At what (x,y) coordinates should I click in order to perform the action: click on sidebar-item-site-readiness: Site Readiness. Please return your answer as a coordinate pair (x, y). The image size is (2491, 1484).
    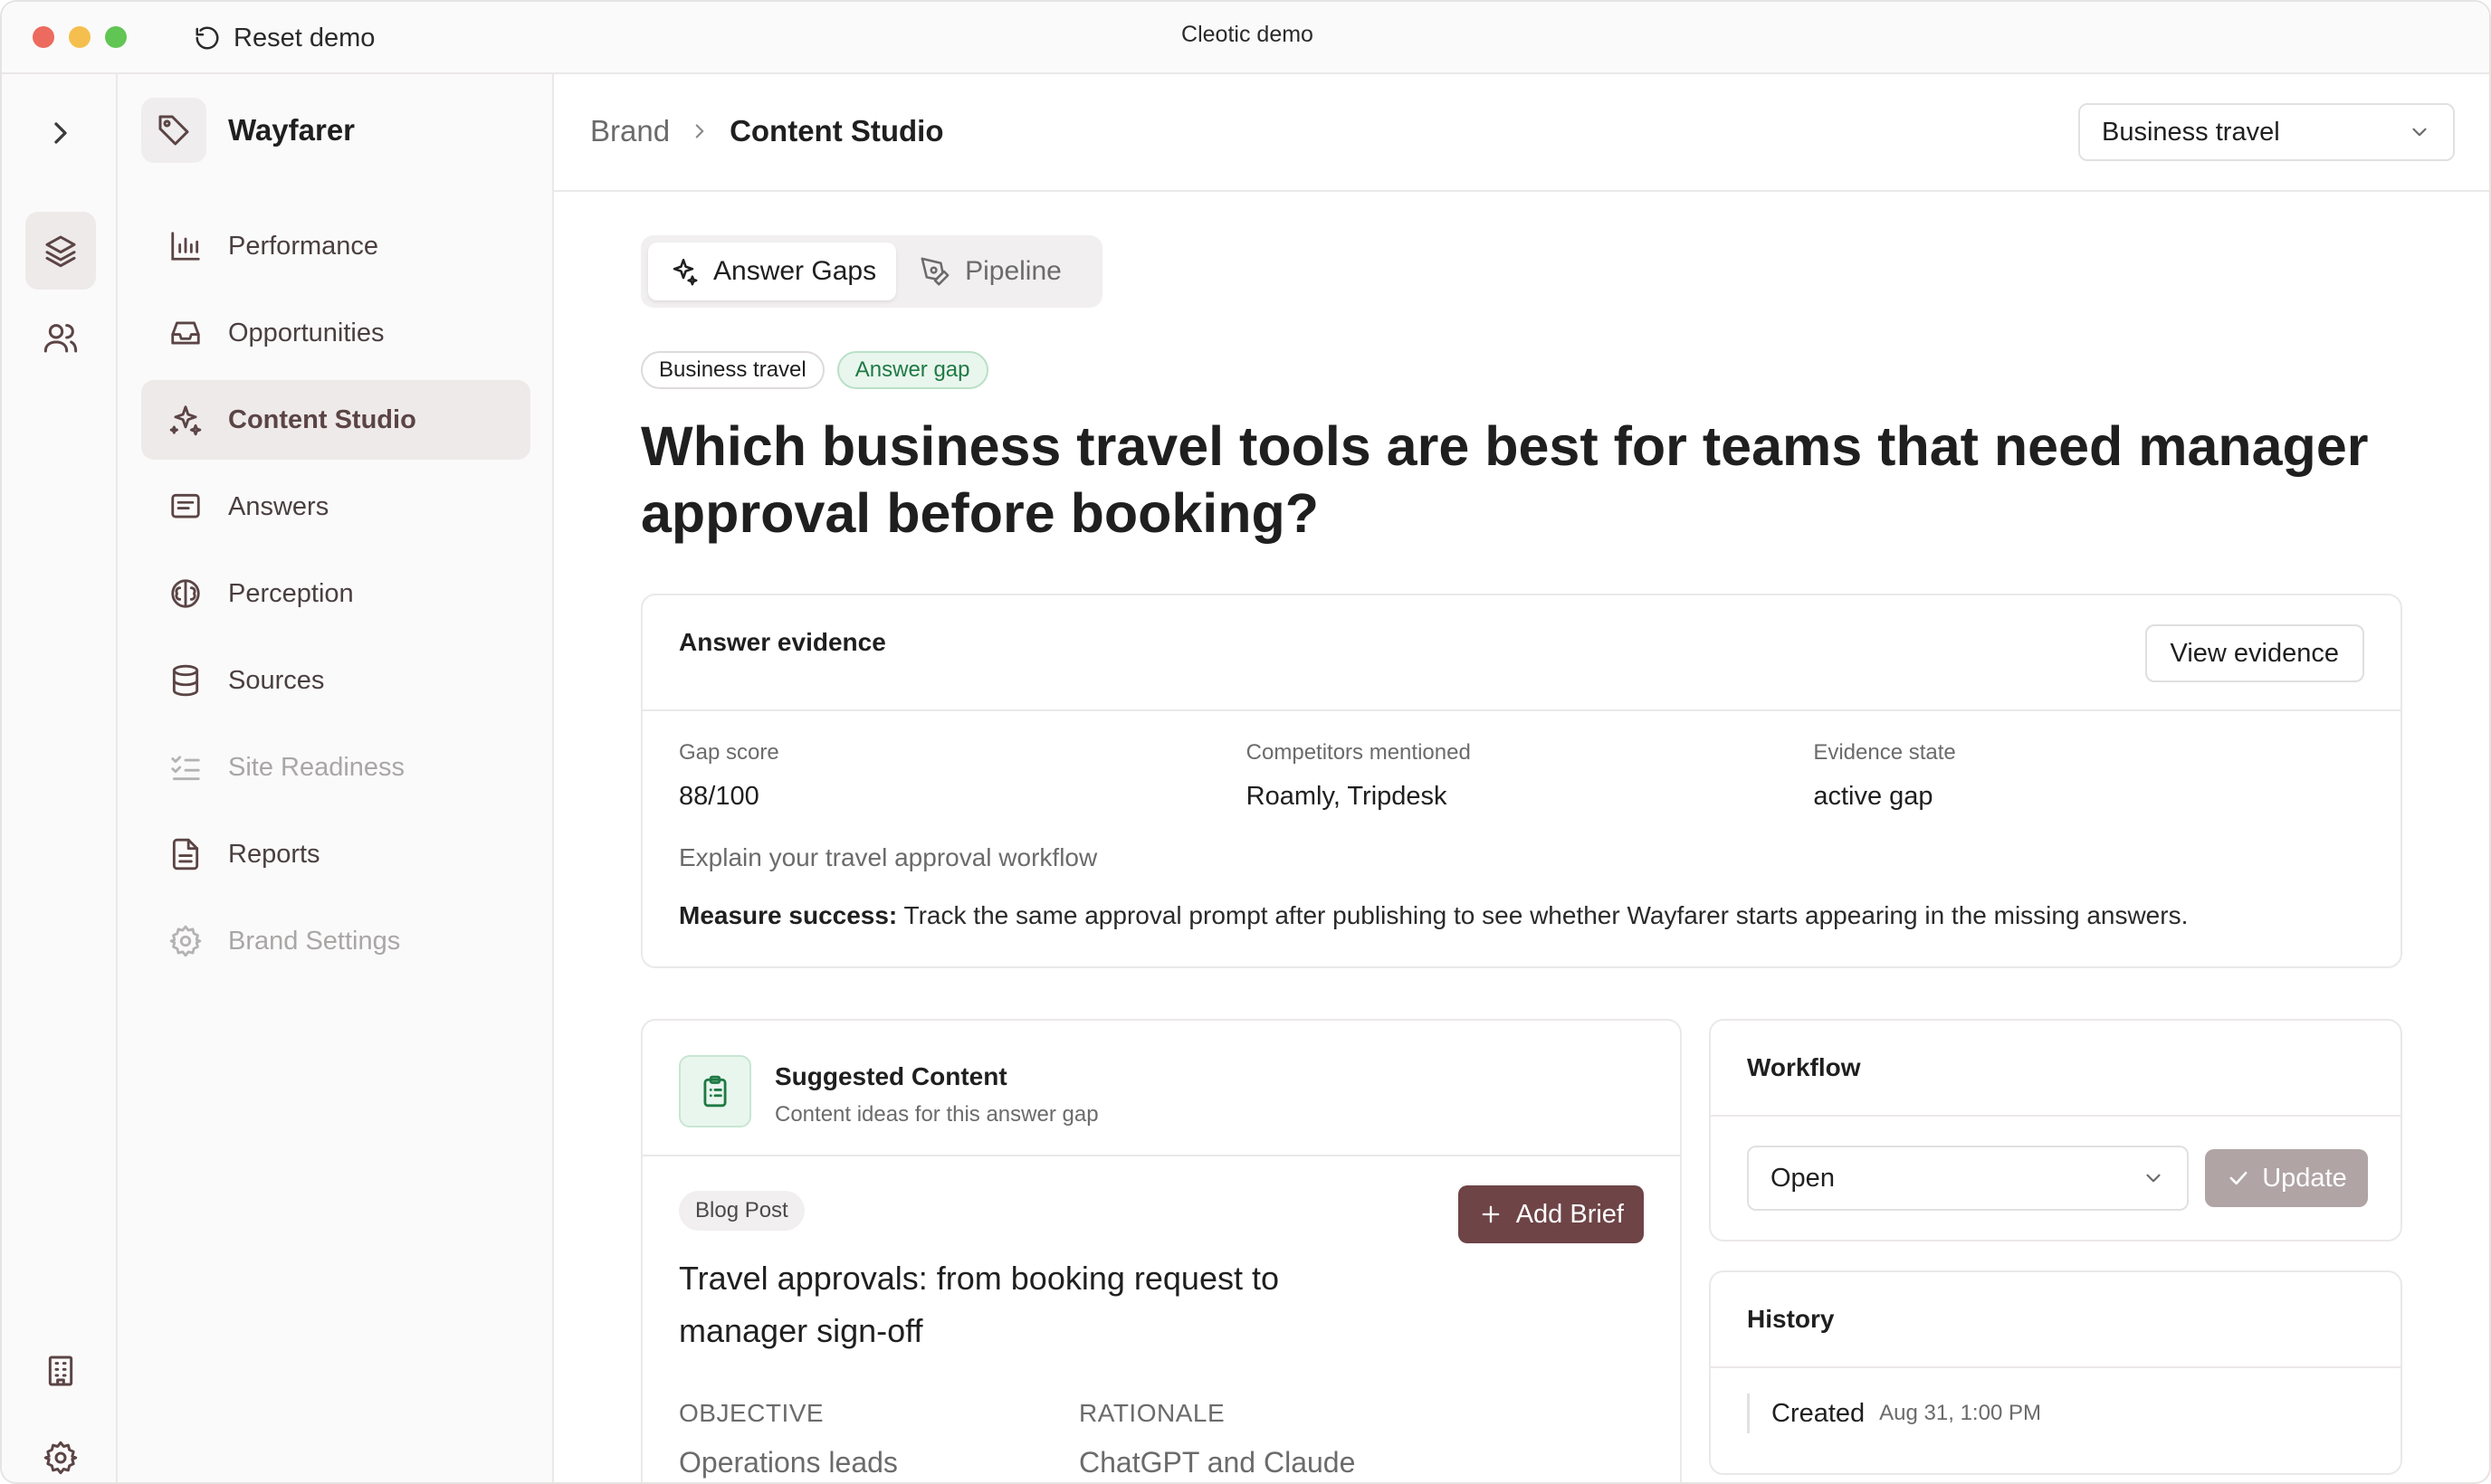
    Looking at the image, I should click on (335, 767).